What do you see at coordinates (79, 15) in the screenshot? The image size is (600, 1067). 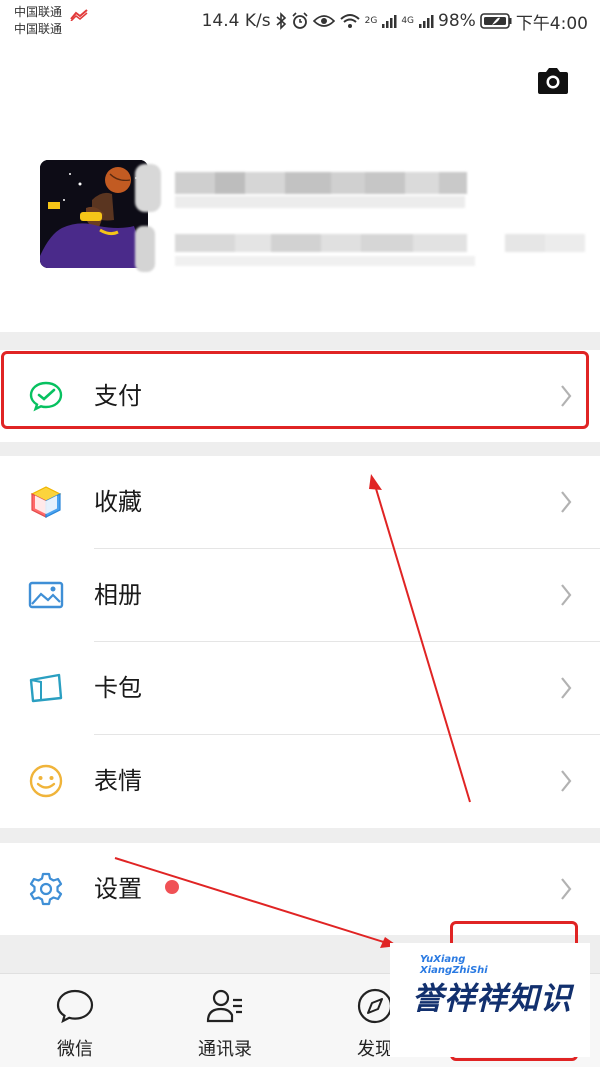 I see `carrier-signal-icon` at bounding box center [79, 15].